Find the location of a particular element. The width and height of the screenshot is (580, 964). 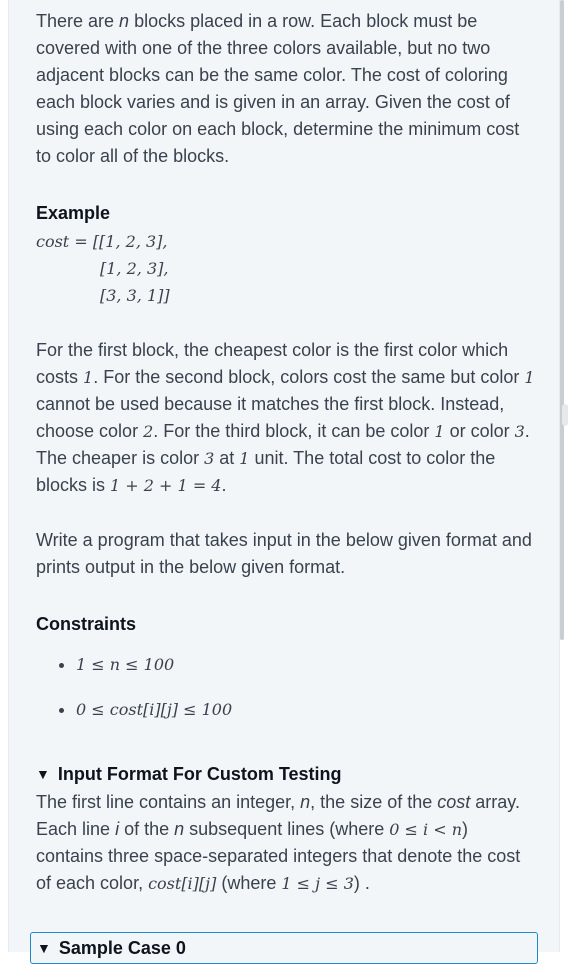

example-line-1: cost = [[1, 2, 3], is located at coordinates (102, 241).